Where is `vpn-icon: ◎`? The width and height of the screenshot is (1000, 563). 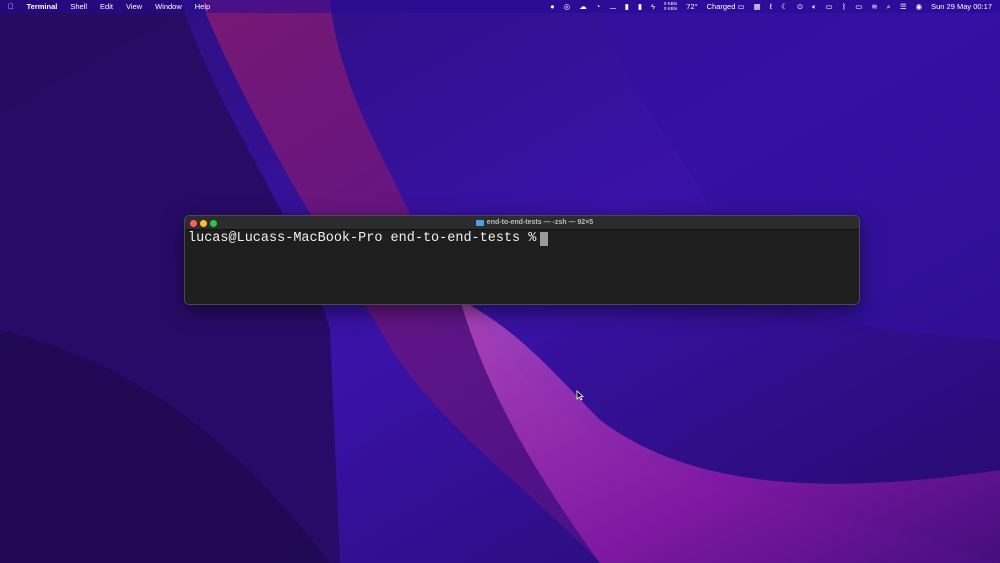
vpn-icon: ◎ is located at coordinates (567, 6).